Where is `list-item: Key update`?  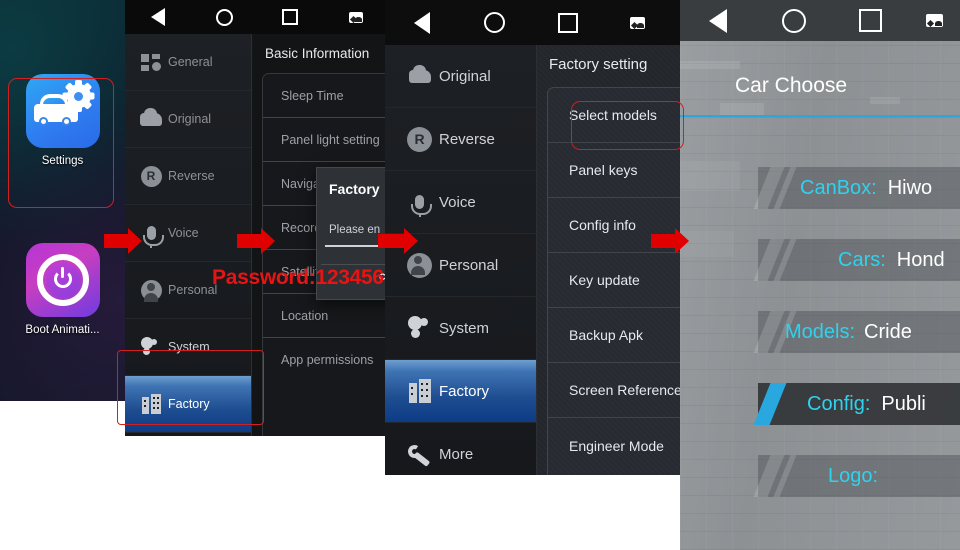 list-item: Key update is located at coordinates (614, 280).